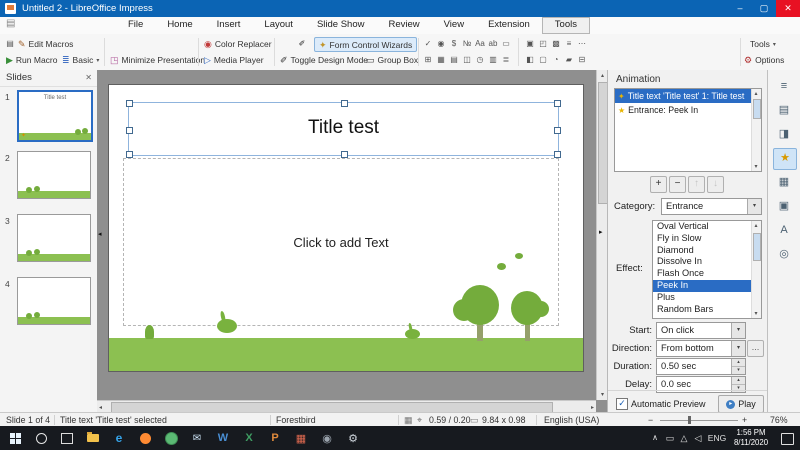 Image resolution: width=800 pixels, height=450 pixels. Describe the element at coordinates (702, 251) in the screenshot. I see `effect-option: Diamond` at that location.